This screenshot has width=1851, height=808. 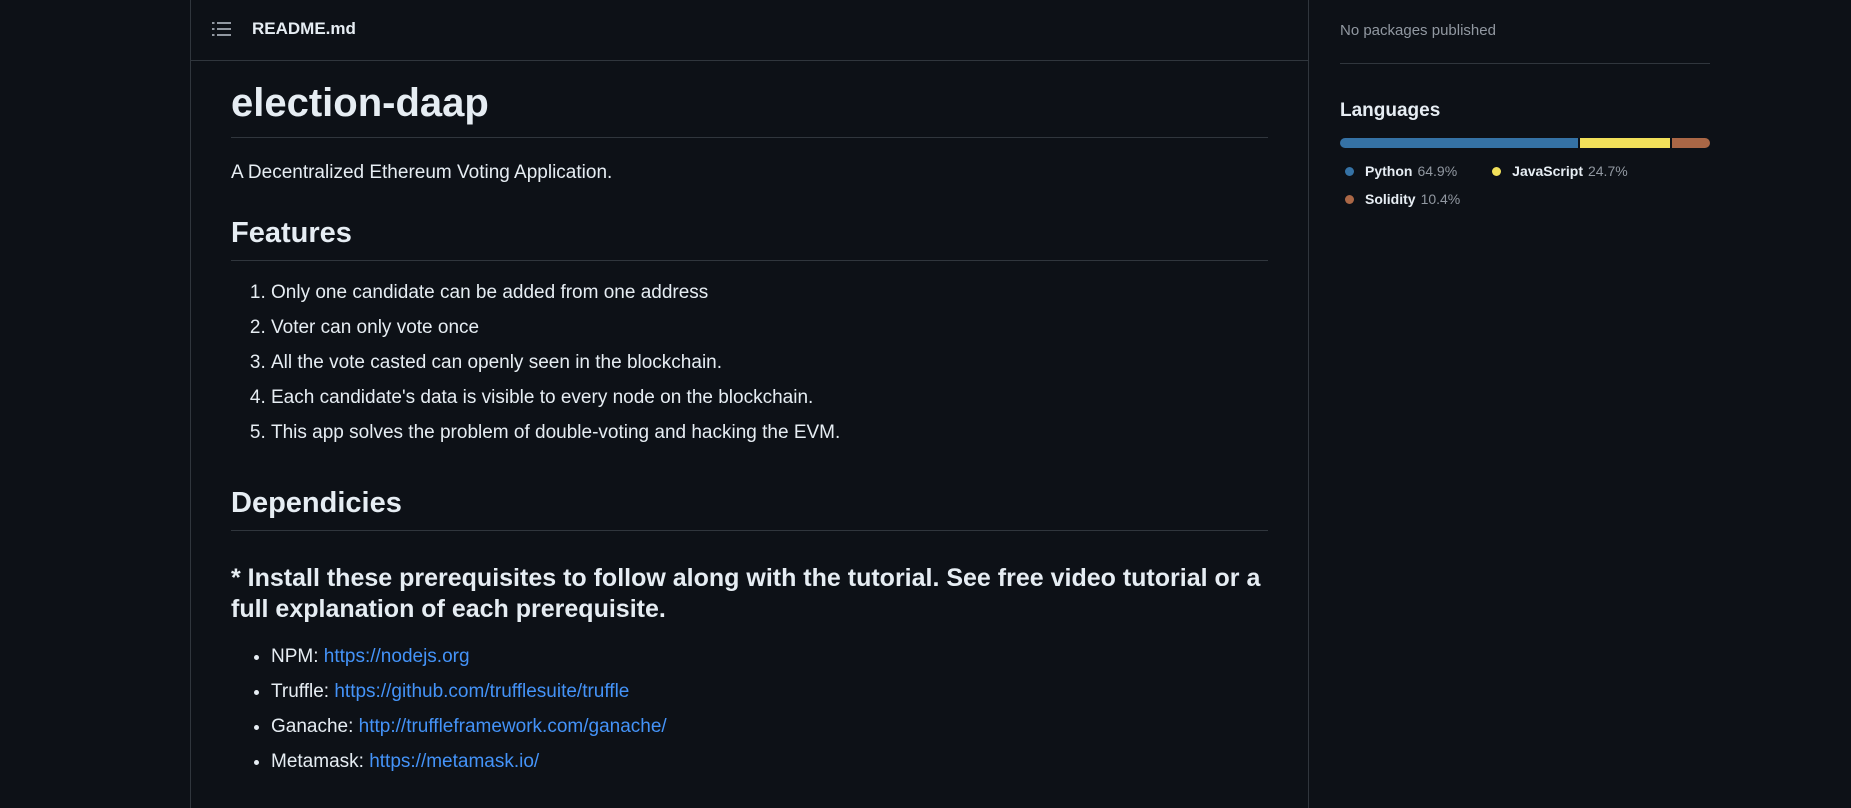 What do you see at coordinates (1389, 171) in the screenshot?
I see `language-name: Python` at bounding box center [1389, 171].